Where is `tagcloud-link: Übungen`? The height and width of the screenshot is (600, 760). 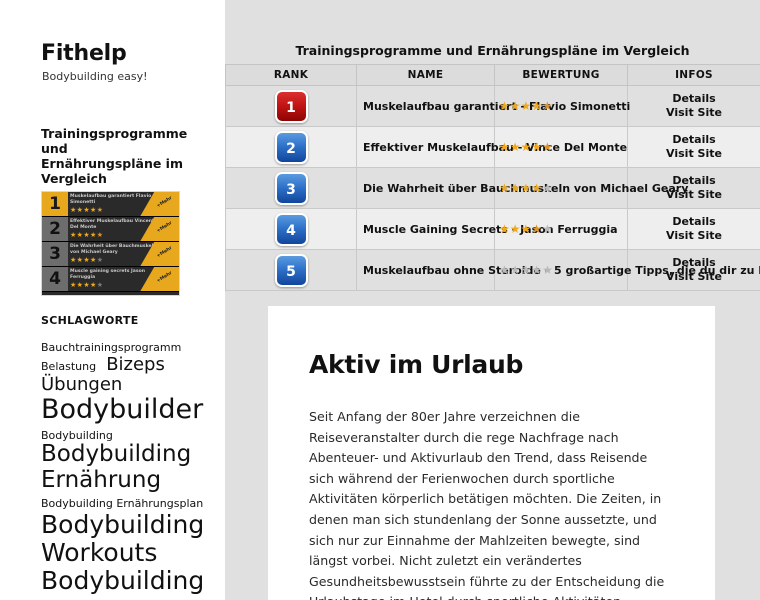 tagcloud-link: Übungen is located at coordinates (81, 384).